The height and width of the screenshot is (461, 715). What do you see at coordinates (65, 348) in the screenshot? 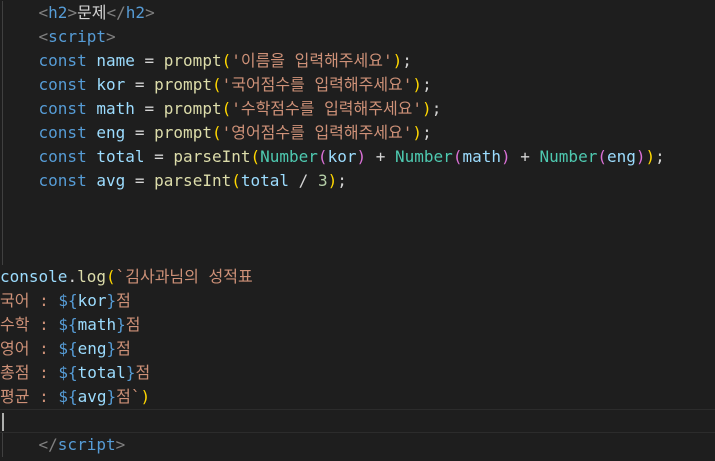
I see `code-line: 영어 : ${eng}점` at bounding box center [65, 348].